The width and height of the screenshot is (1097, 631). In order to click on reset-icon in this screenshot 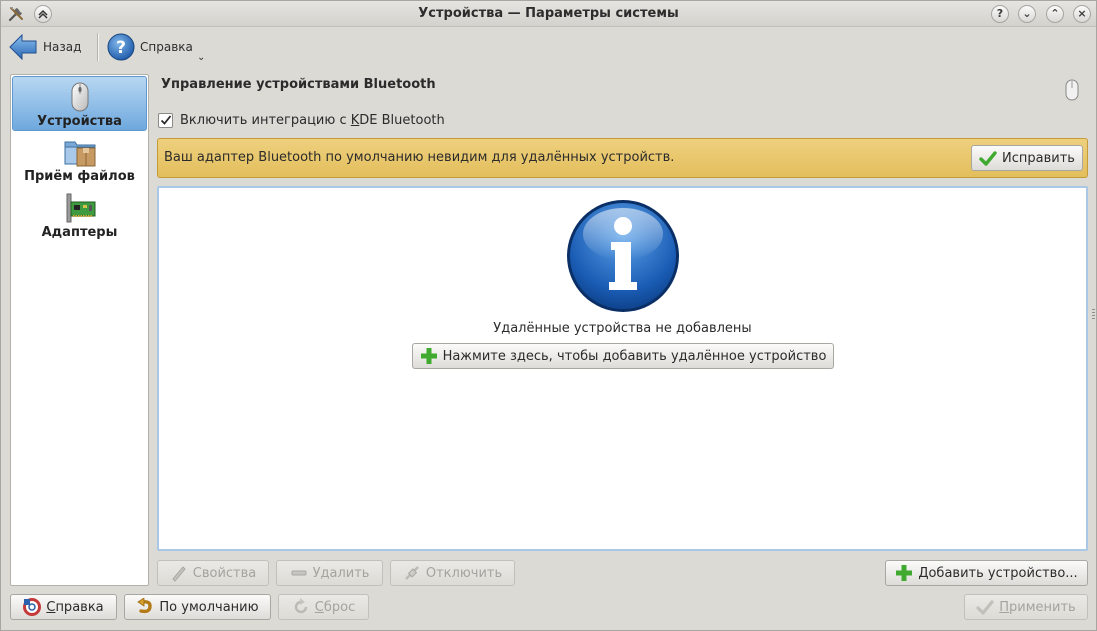, I will do `click(300, 606)`.